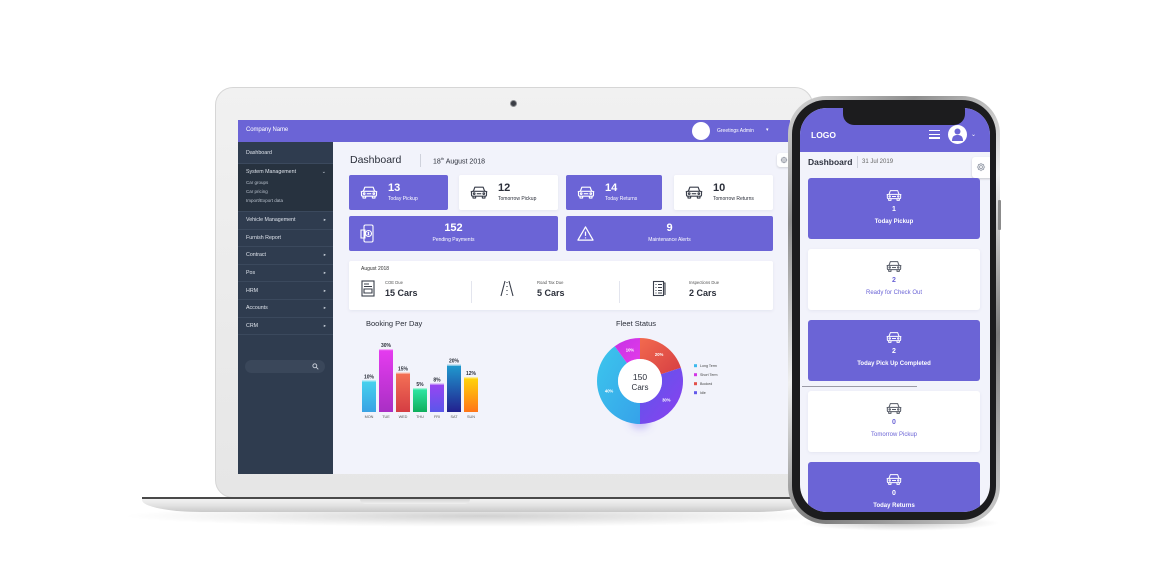  I want to click on due-item-coe: COE Due 15 Cars, so click(410, 291).